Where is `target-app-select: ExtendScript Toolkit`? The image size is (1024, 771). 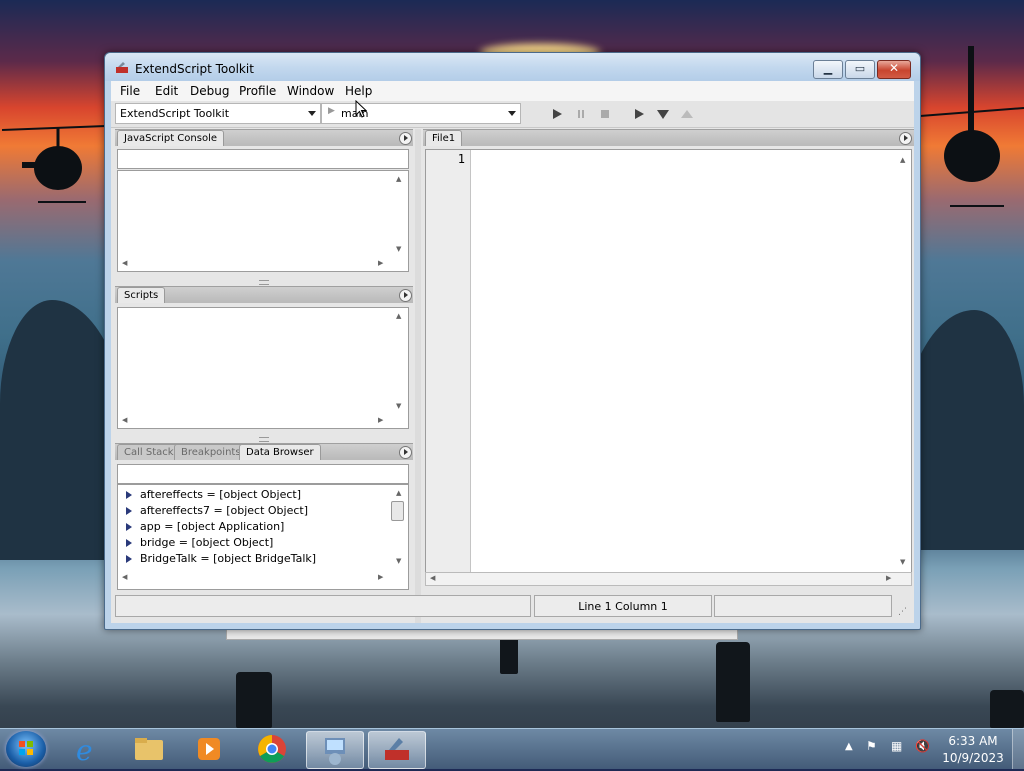 target-app-select: ExtendScript Toolkit is located at coordinates (218, 113).